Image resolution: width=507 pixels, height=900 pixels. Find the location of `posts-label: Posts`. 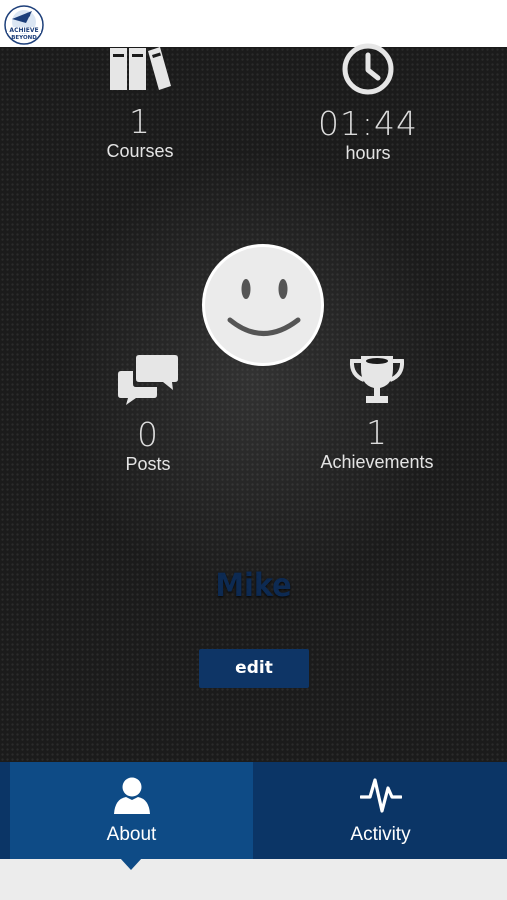

posts-label: Posts is located at coordinates (148, 464).